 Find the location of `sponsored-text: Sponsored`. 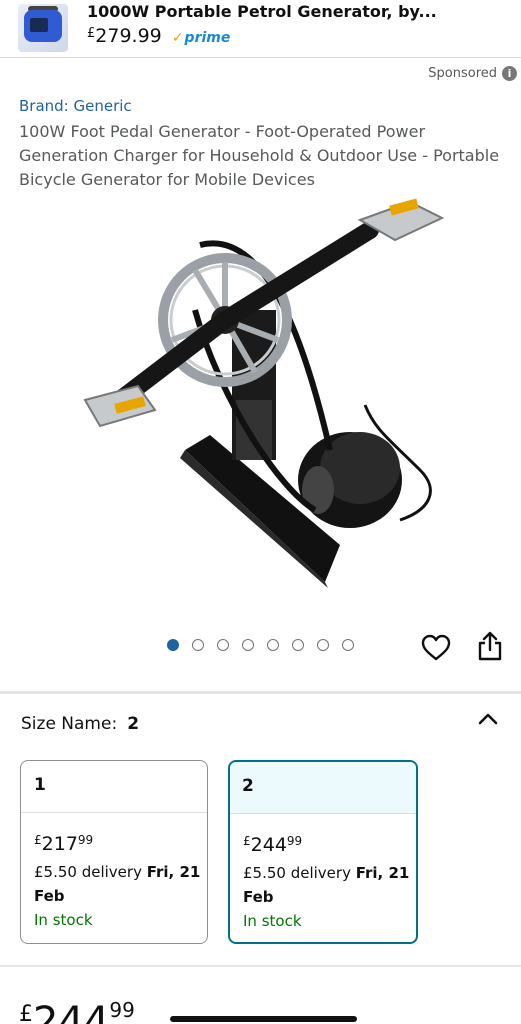

sponsored-text: Sponsored is located at coordinates (462, 73).